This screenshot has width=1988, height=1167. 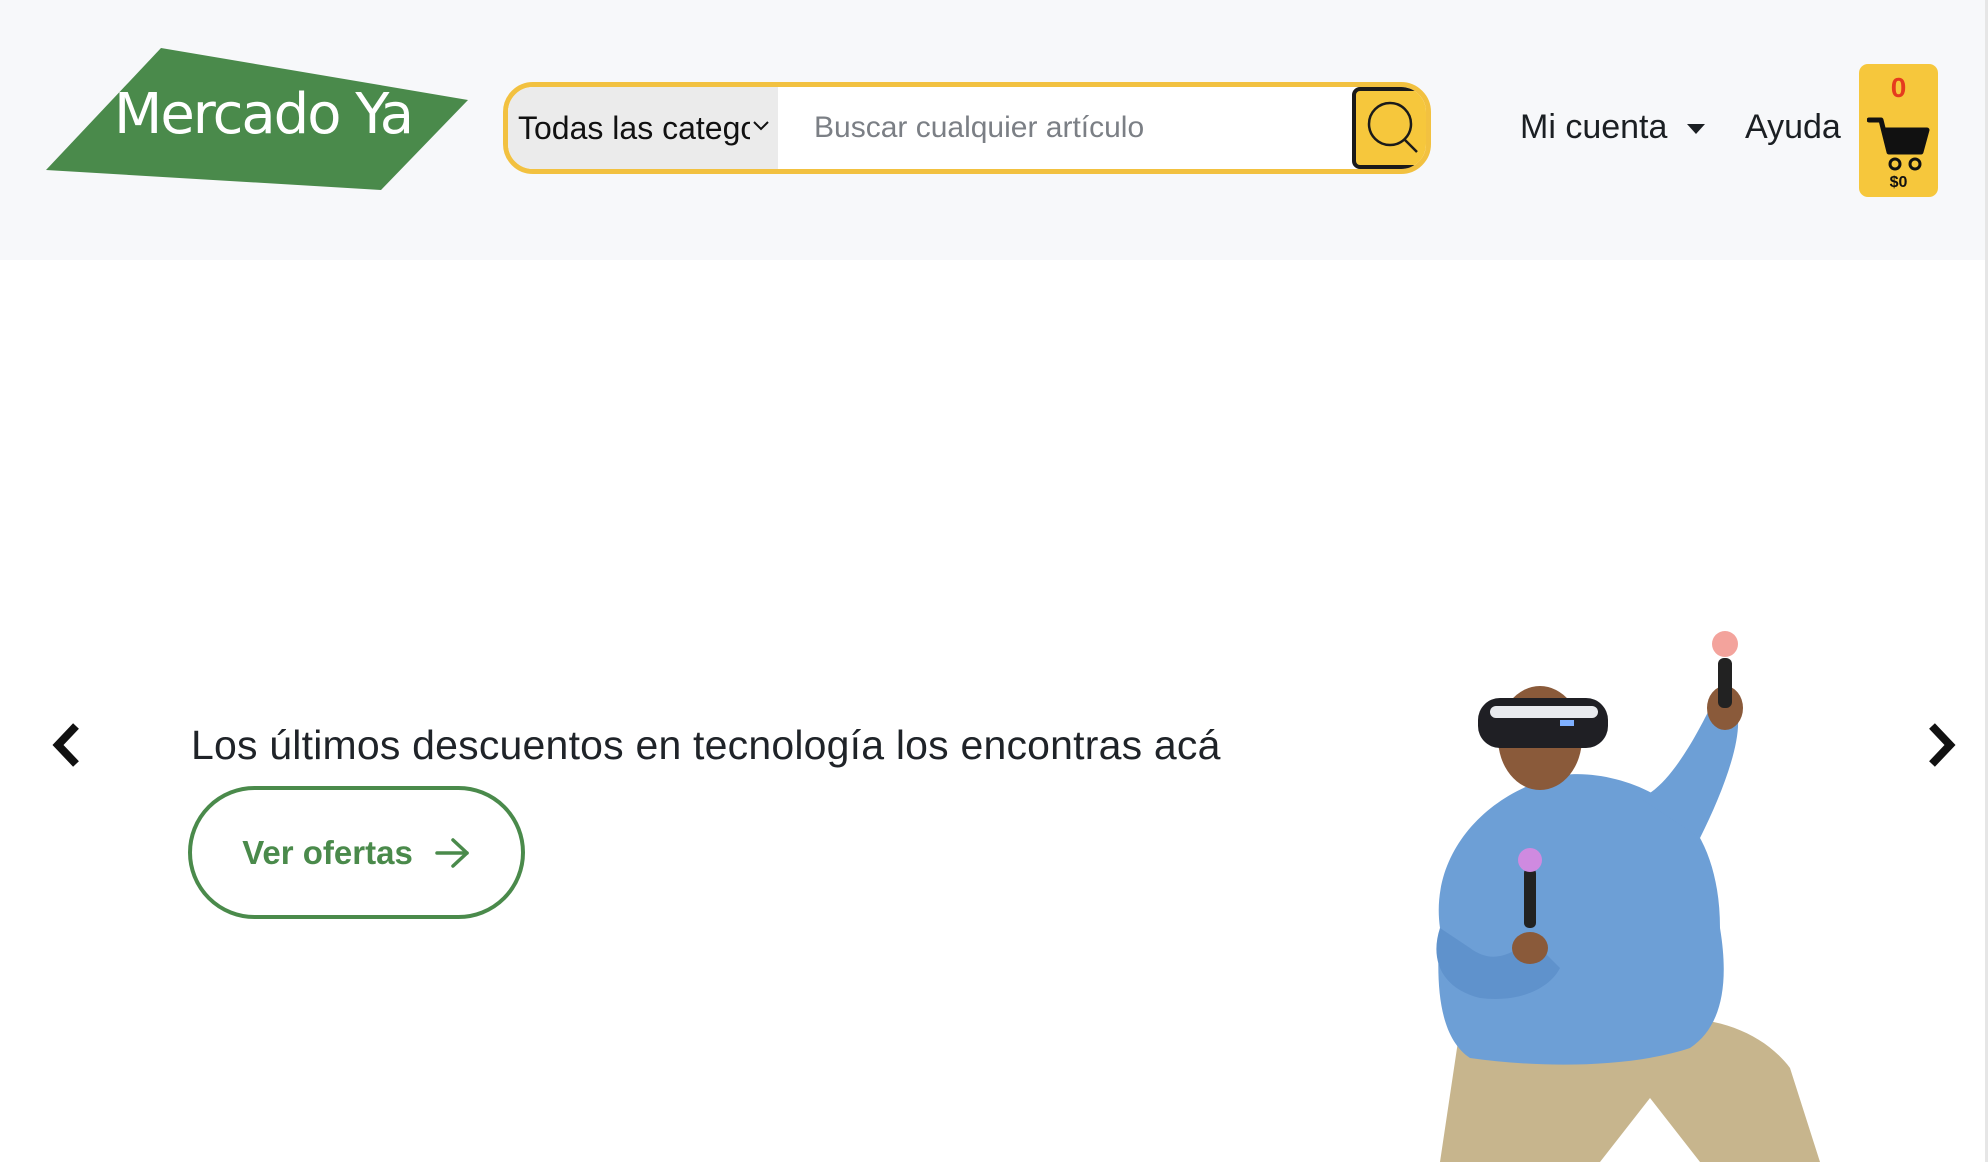 I want to click on view-offers-button: Ver ofertas, so click(x=356, y=852).